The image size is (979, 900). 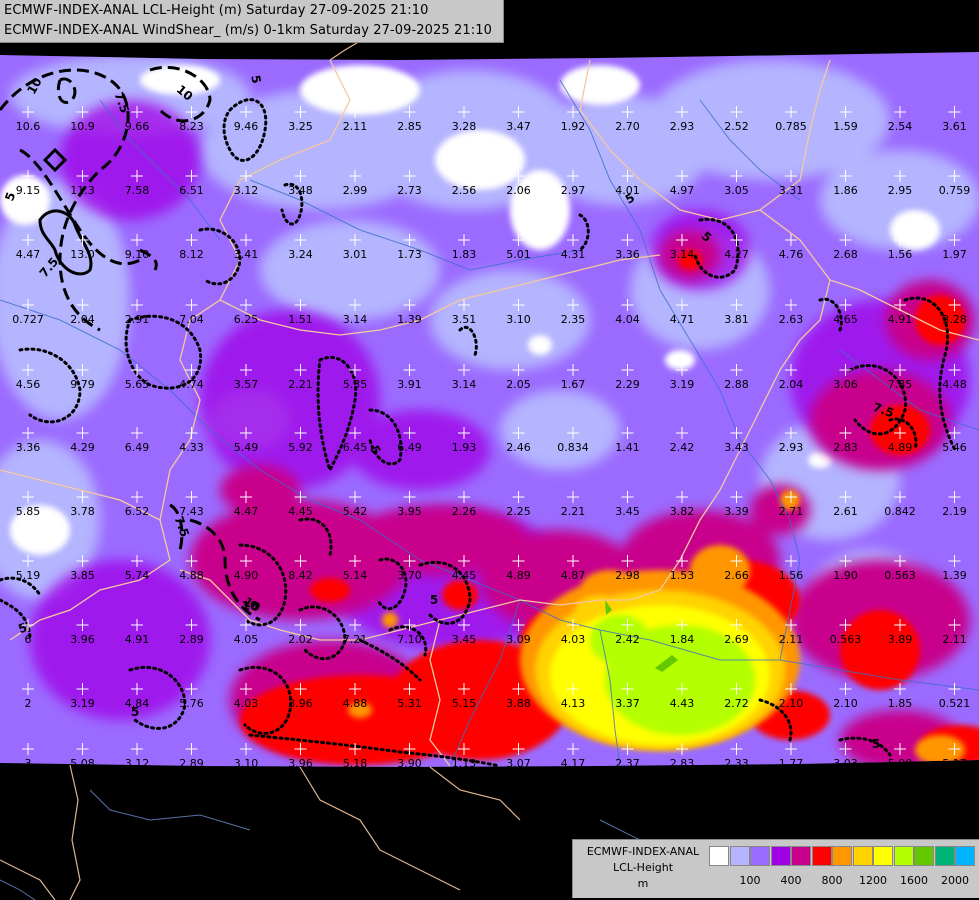 I want to click on lcl-value-label: 5.35, so click(x=355, y=384).